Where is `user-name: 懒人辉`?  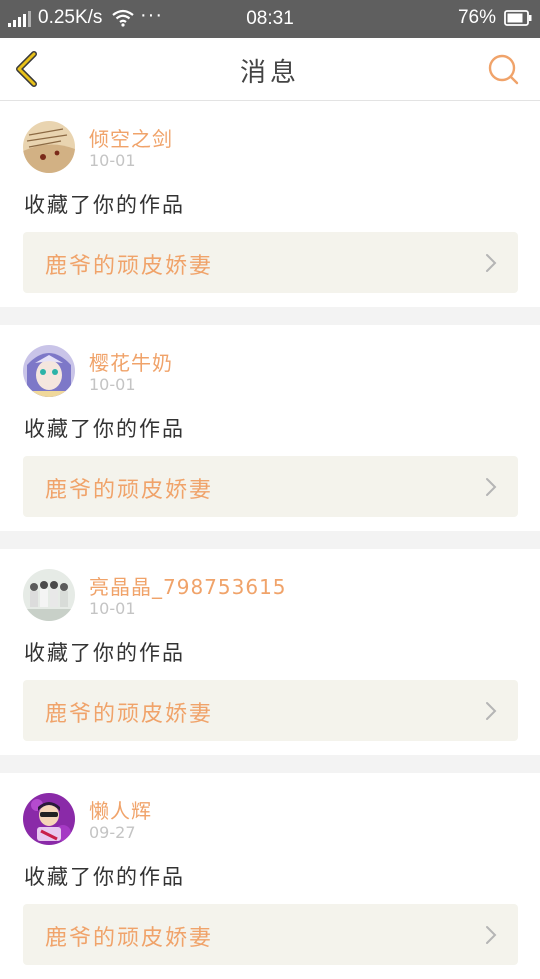 user-name: 懒人辉 is located at coordinates (120, 809).